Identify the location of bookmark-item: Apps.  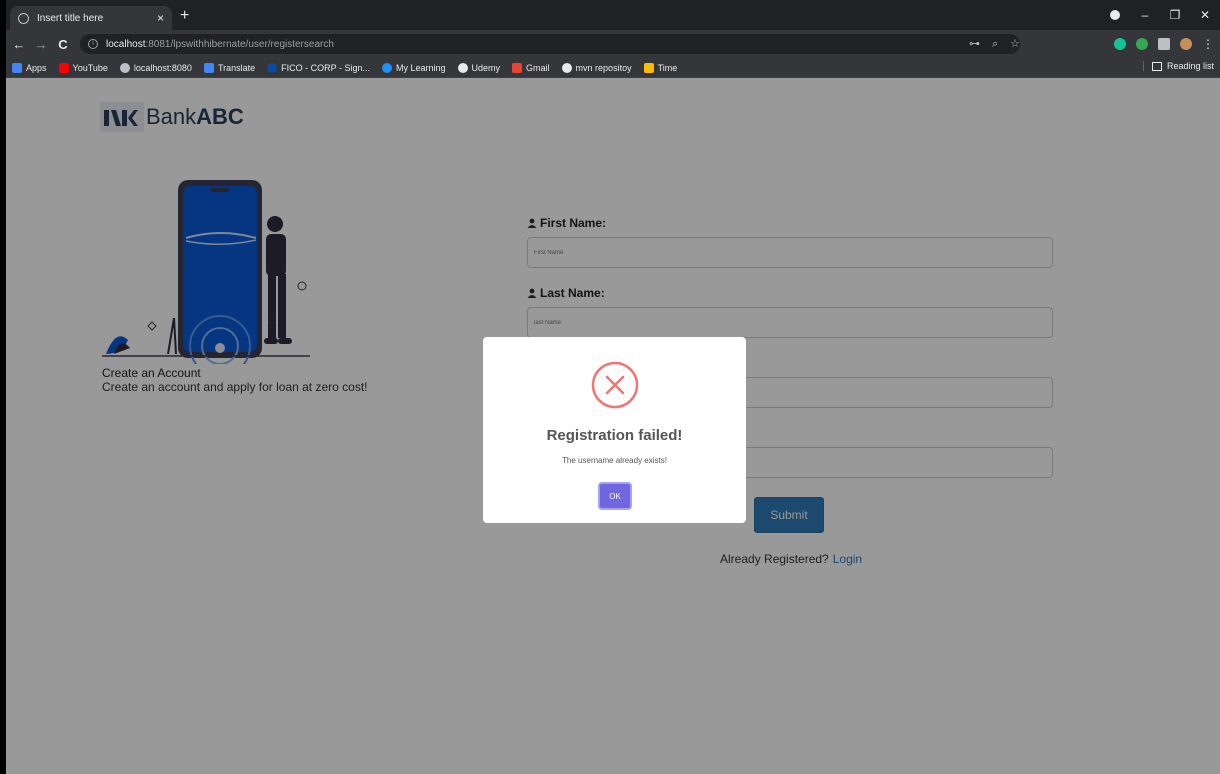
(29, 67).